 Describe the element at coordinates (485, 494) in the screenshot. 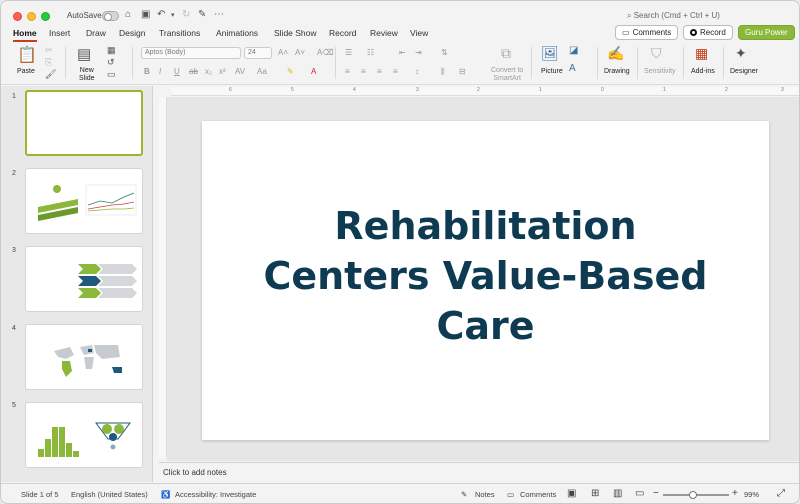

I see `notes-toggle: Notes` at that location.